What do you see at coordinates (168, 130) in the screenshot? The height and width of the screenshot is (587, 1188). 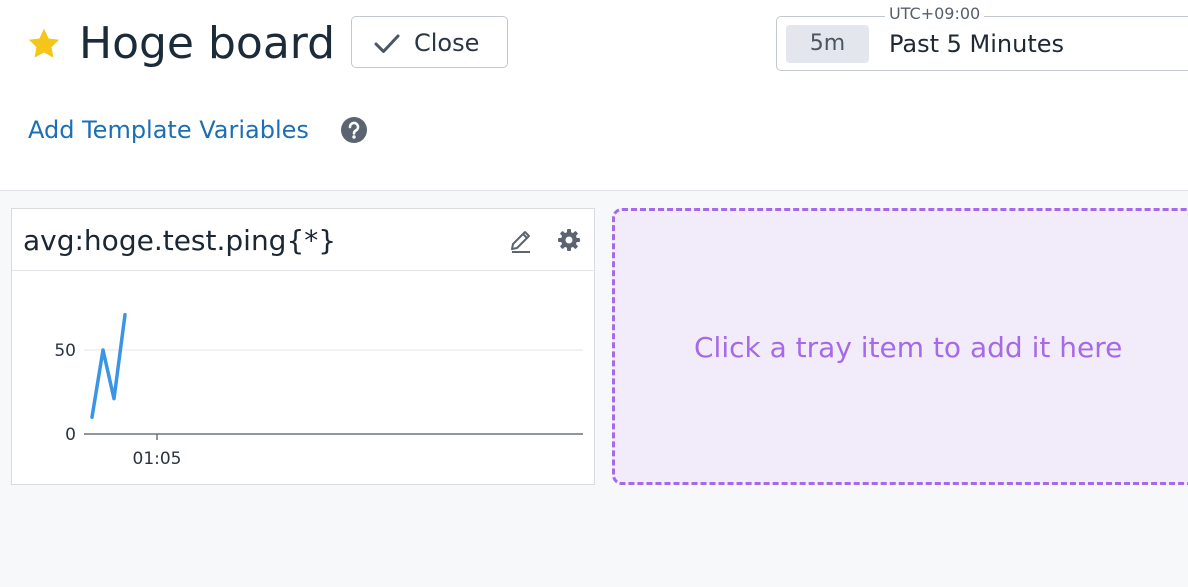 I see `add-template-variables-link: Add Template Variables` at bounding box center [168, 130].